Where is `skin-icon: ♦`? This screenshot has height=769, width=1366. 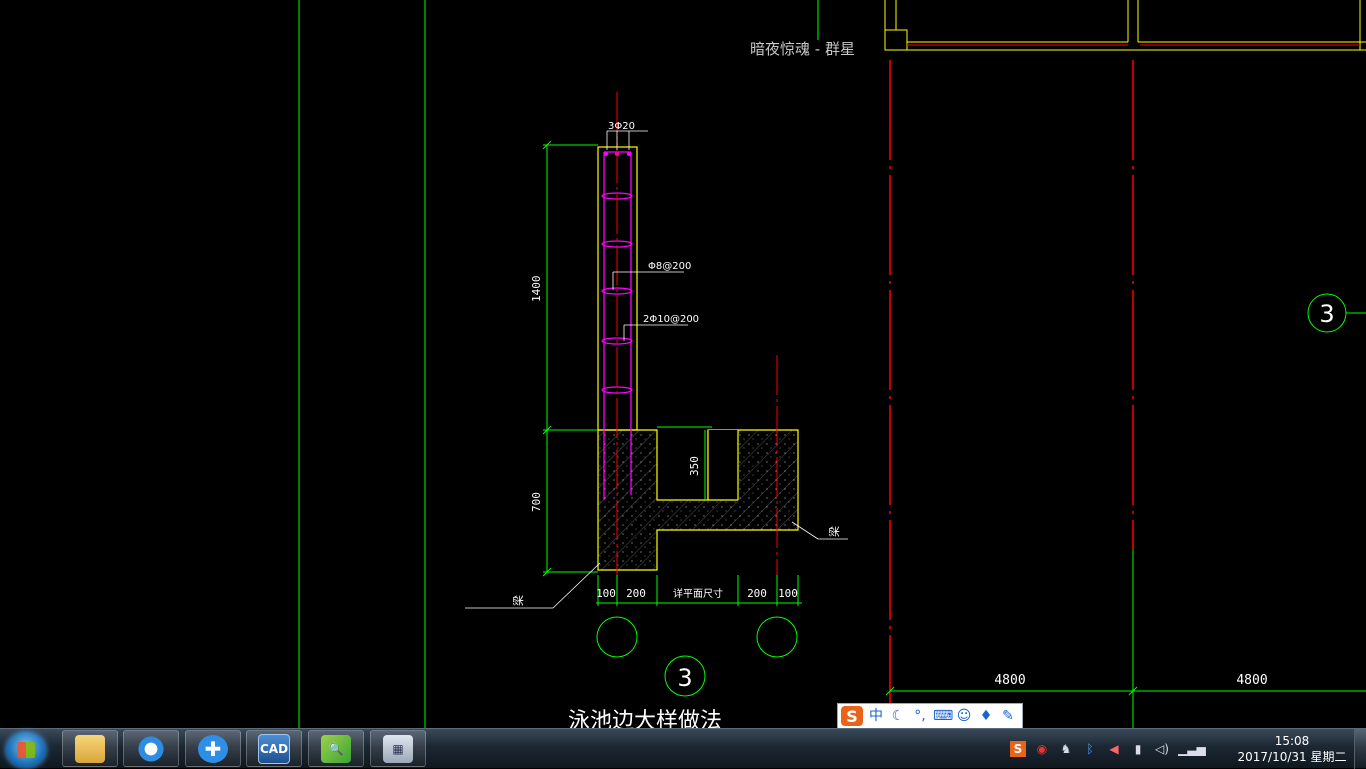 skin-icon: ♦ is located at coordinates (986, 716).